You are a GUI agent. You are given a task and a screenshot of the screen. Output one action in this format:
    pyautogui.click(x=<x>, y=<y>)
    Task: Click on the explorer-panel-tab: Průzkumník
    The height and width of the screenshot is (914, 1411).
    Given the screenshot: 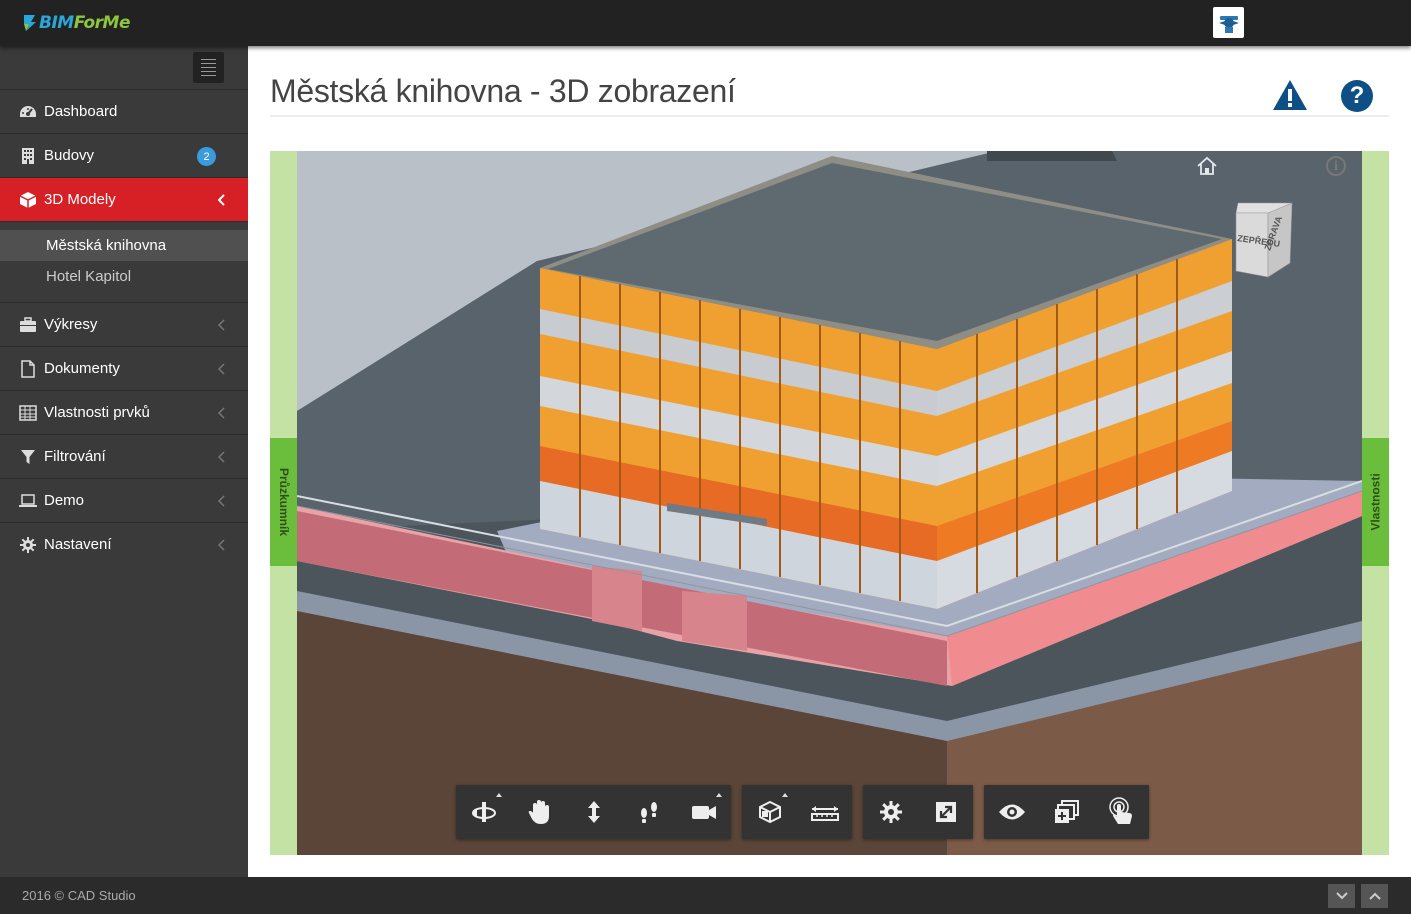 What is the action you would take?
    pyautogui.click(x=283, y=503)
    